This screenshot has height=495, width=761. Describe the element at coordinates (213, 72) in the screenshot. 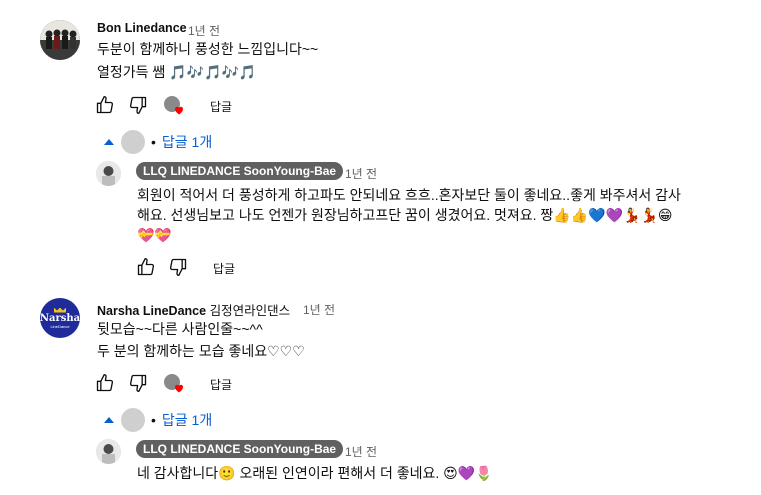

I see `music-notes-emoji: 🎵🎶🎵🎶🎵` at that location.